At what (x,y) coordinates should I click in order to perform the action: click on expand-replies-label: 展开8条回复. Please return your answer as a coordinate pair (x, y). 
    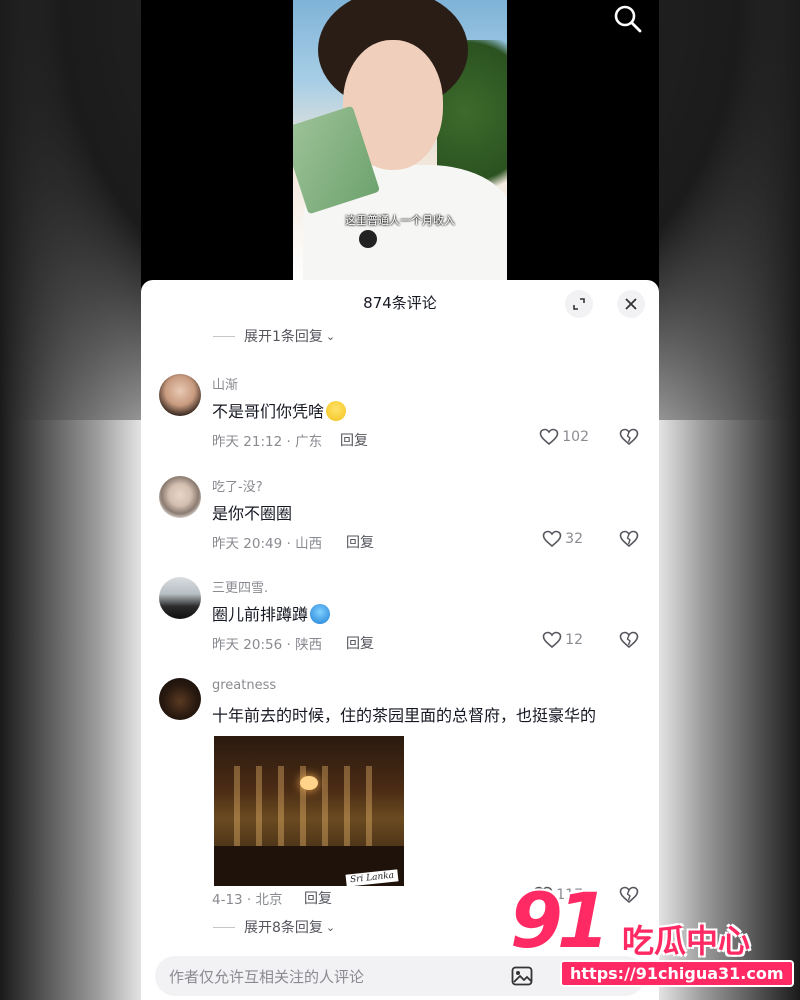
    Looking at the image, I should click on (283, 928).